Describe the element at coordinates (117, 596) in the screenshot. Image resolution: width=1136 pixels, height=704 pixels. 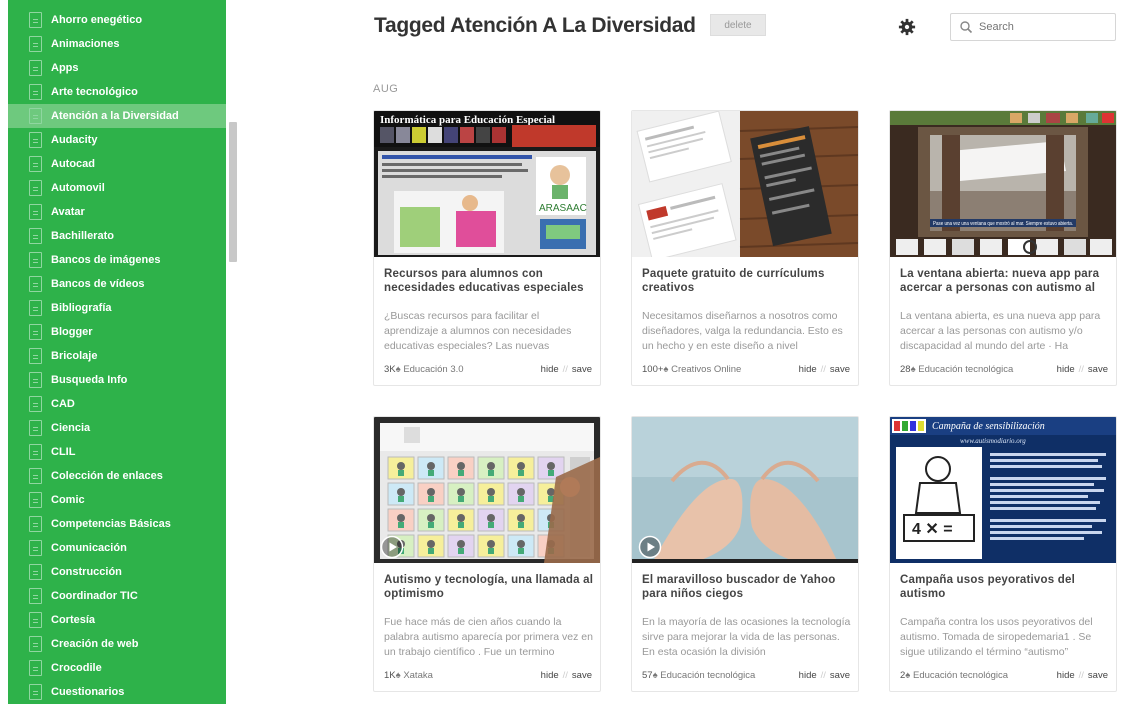
I see `sidebar-item-coordinador-tic: Coordinador TIC` at that location.